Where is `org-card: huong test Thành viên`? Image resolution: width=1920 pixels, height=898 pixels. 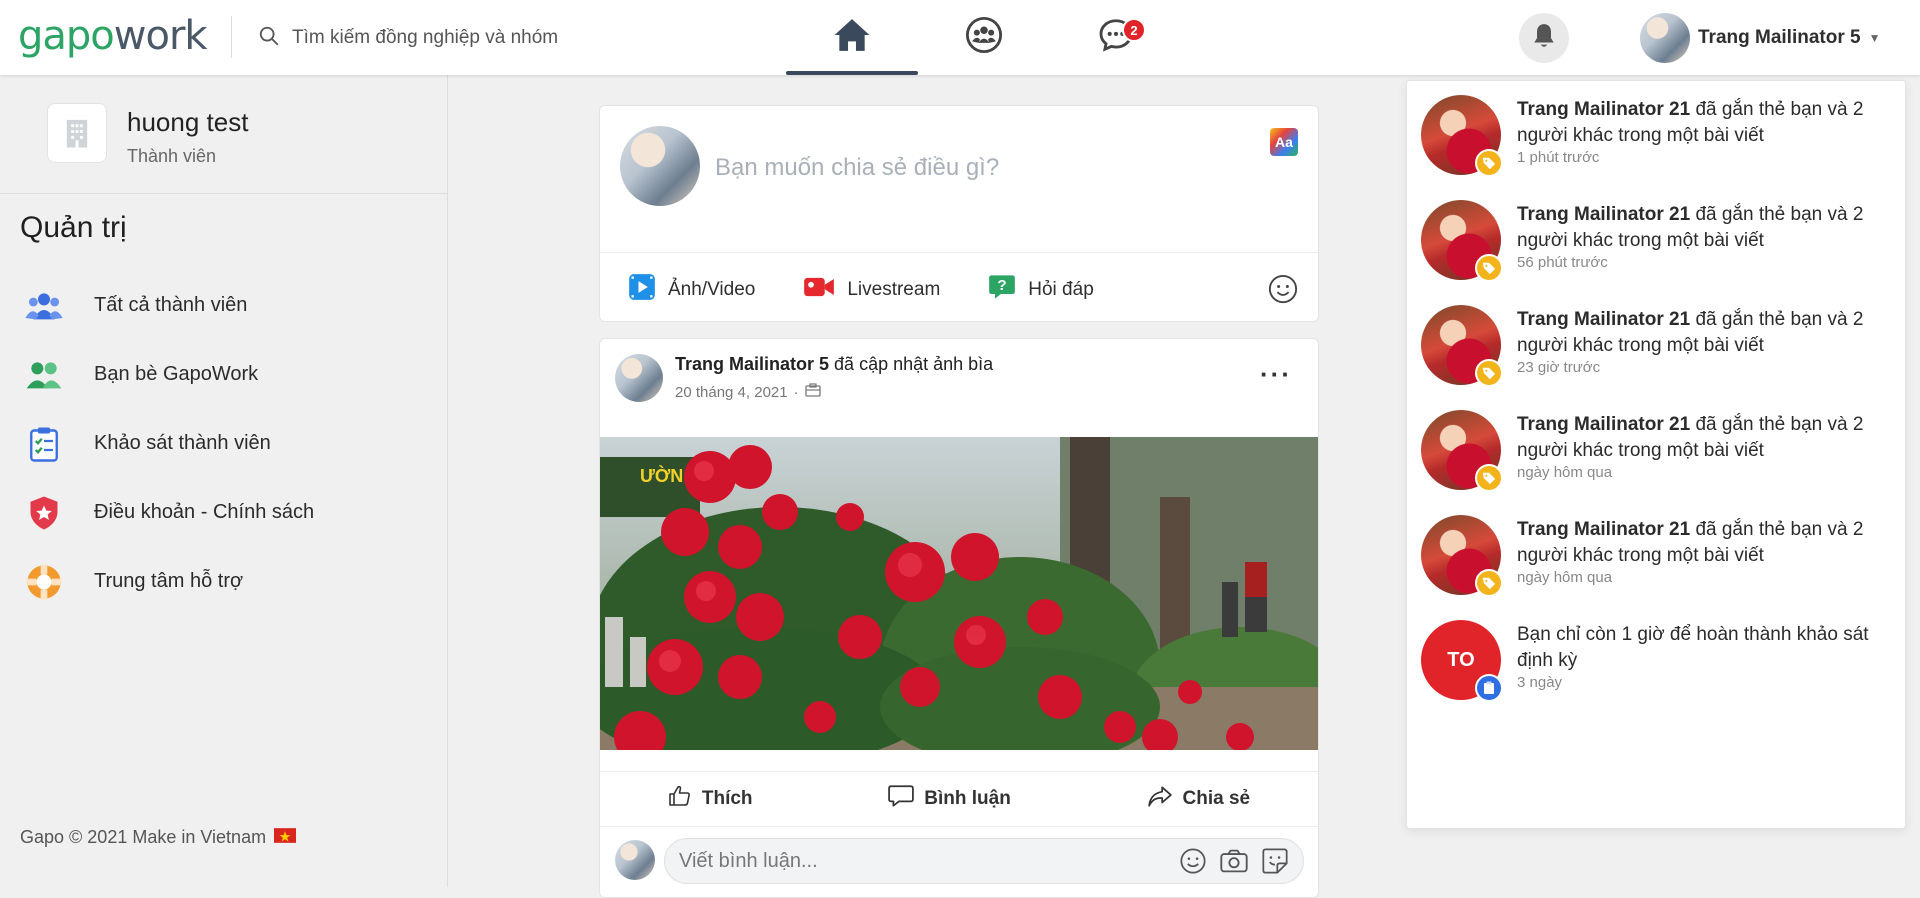
org-card: huong test Thành viên is located at coordinates (147, 135).